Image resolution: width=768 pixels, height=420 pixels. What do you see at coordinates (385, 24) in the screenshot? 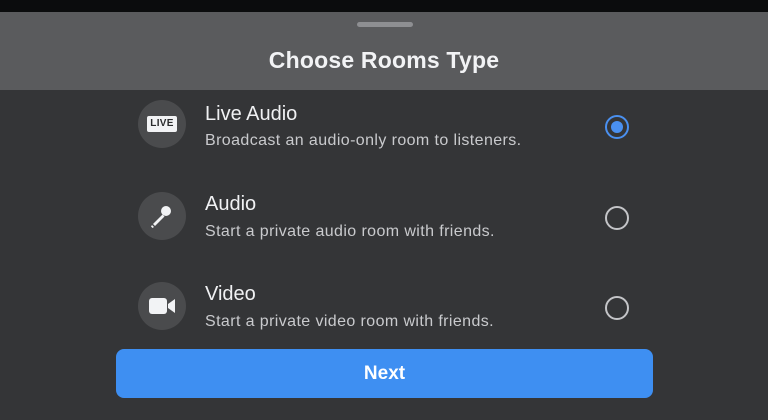
I see `sheet-grabber-handle` at bounding box center [385, 24].